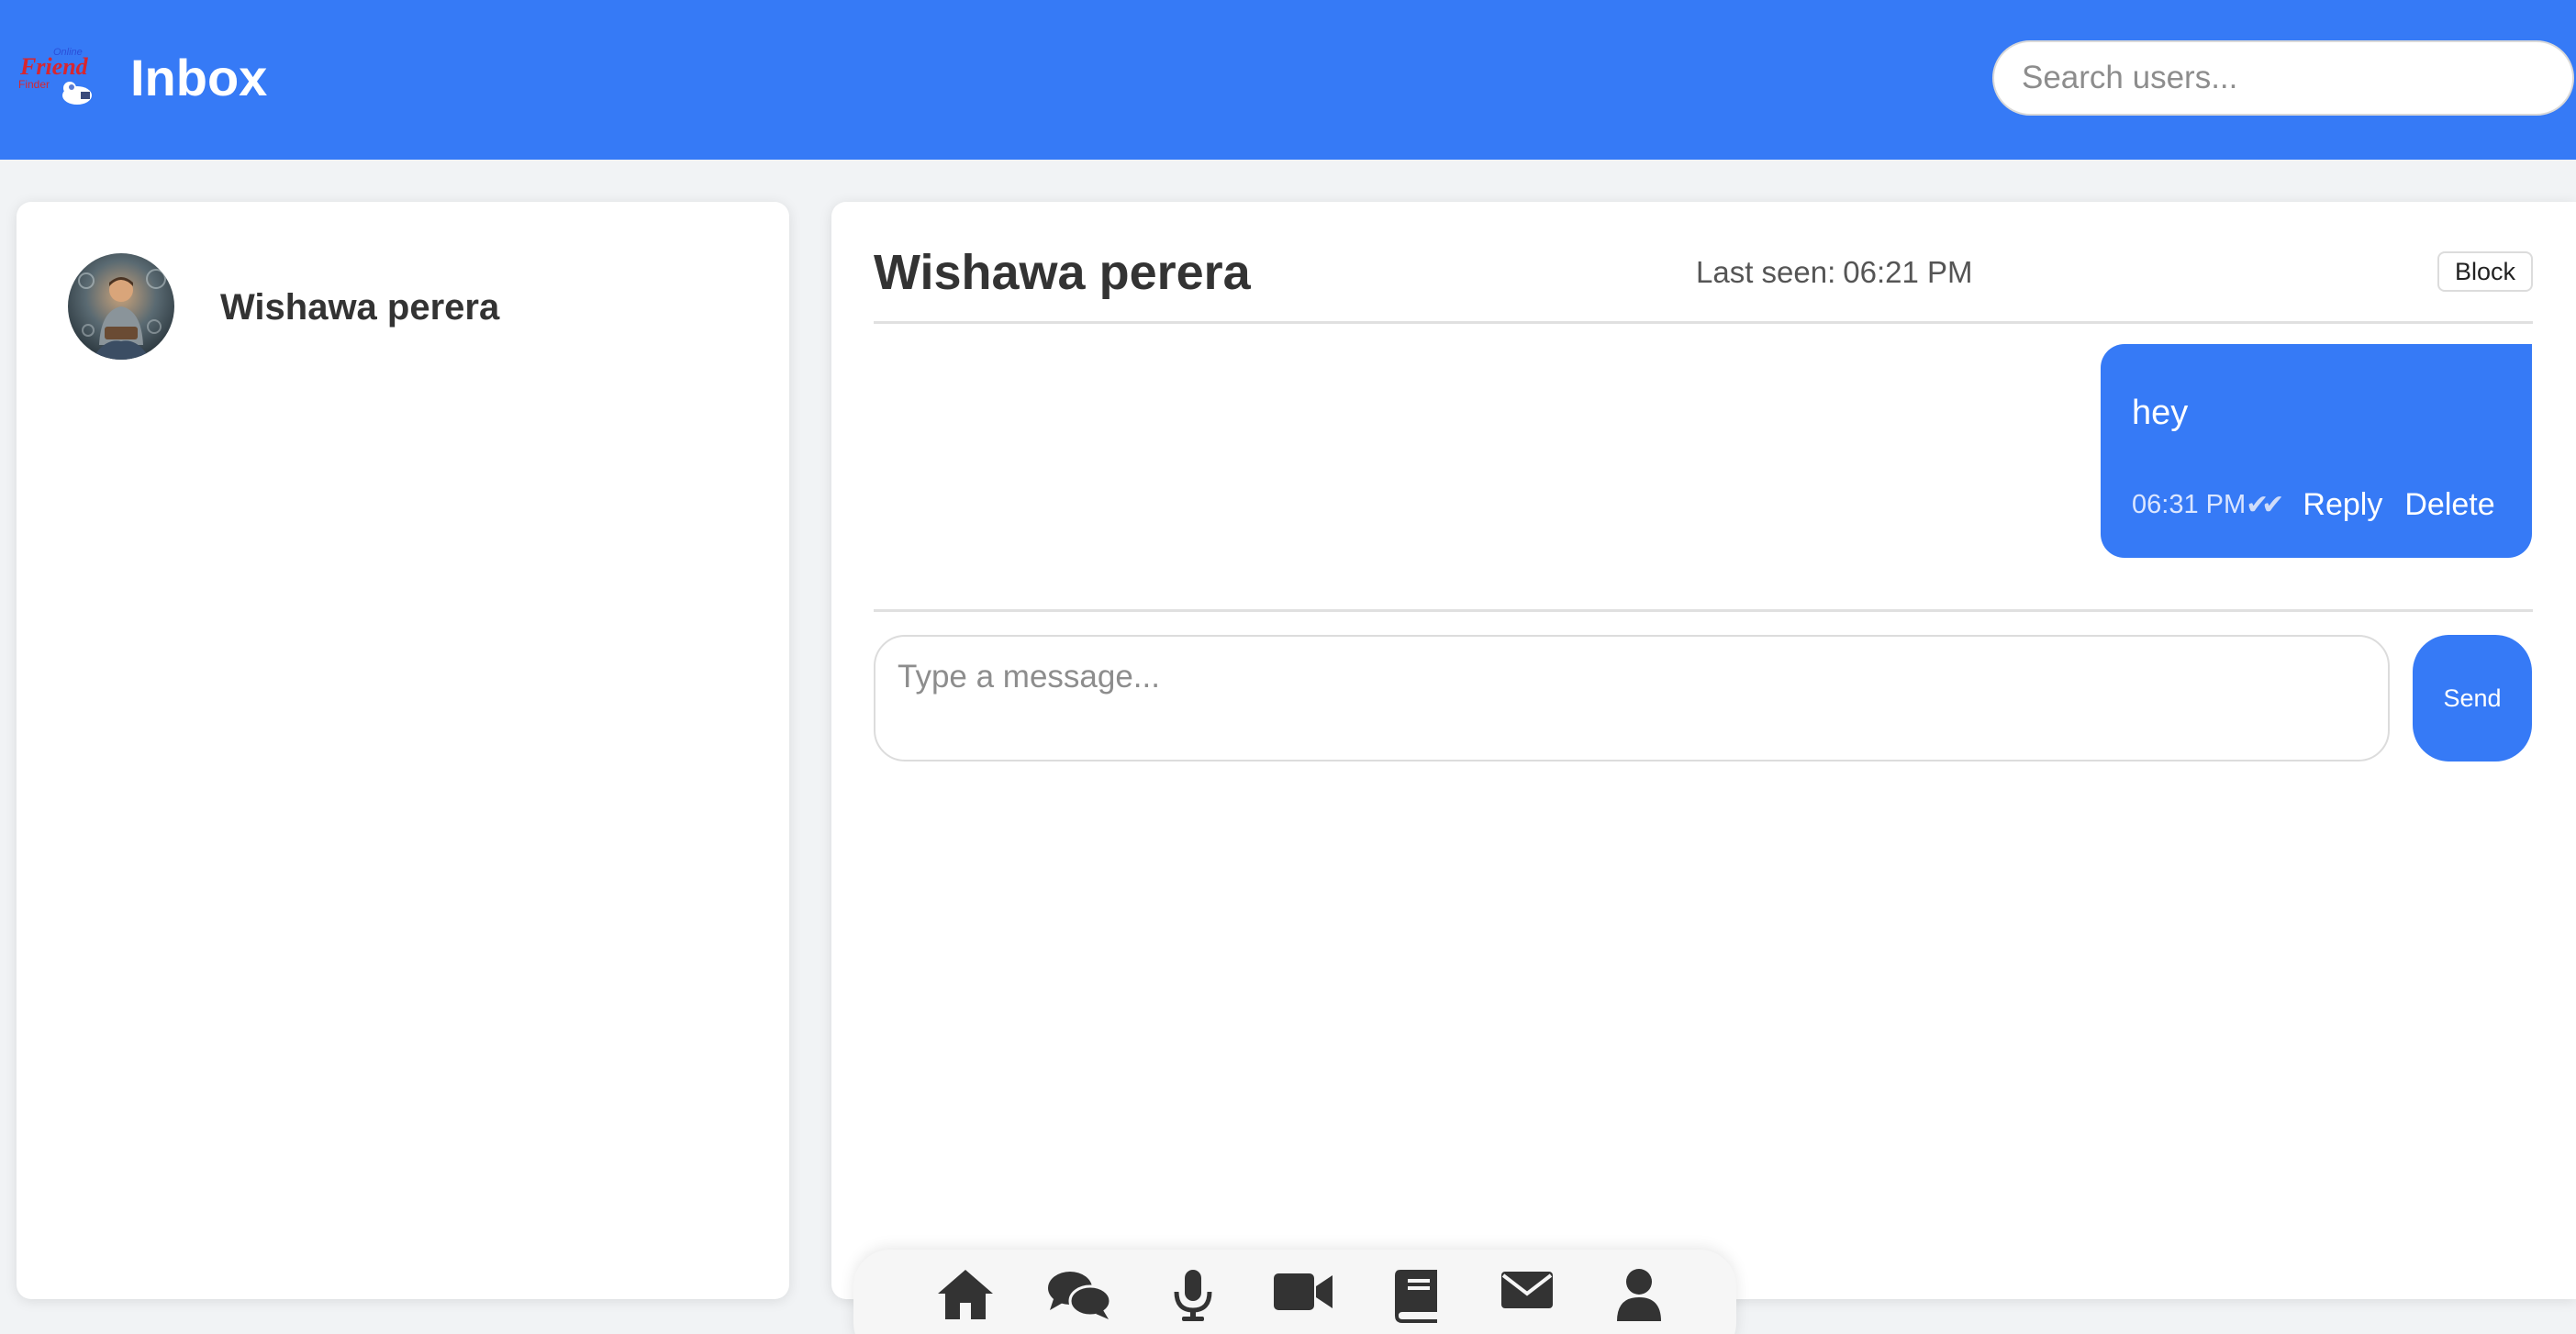  I want to click on bottom-nav, so click(1294, 1292).